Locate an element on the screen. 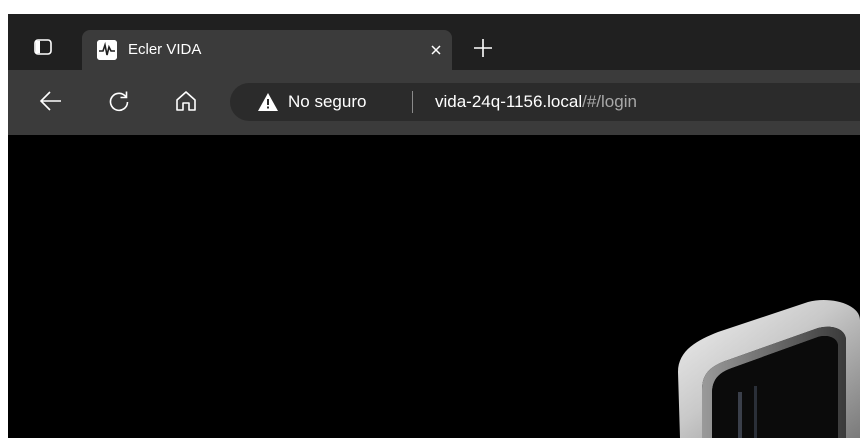 The height and width of the screenshot is (438, 860). tab-ecler-vida: Ecler VIDA is located at coordinates (267, 50).